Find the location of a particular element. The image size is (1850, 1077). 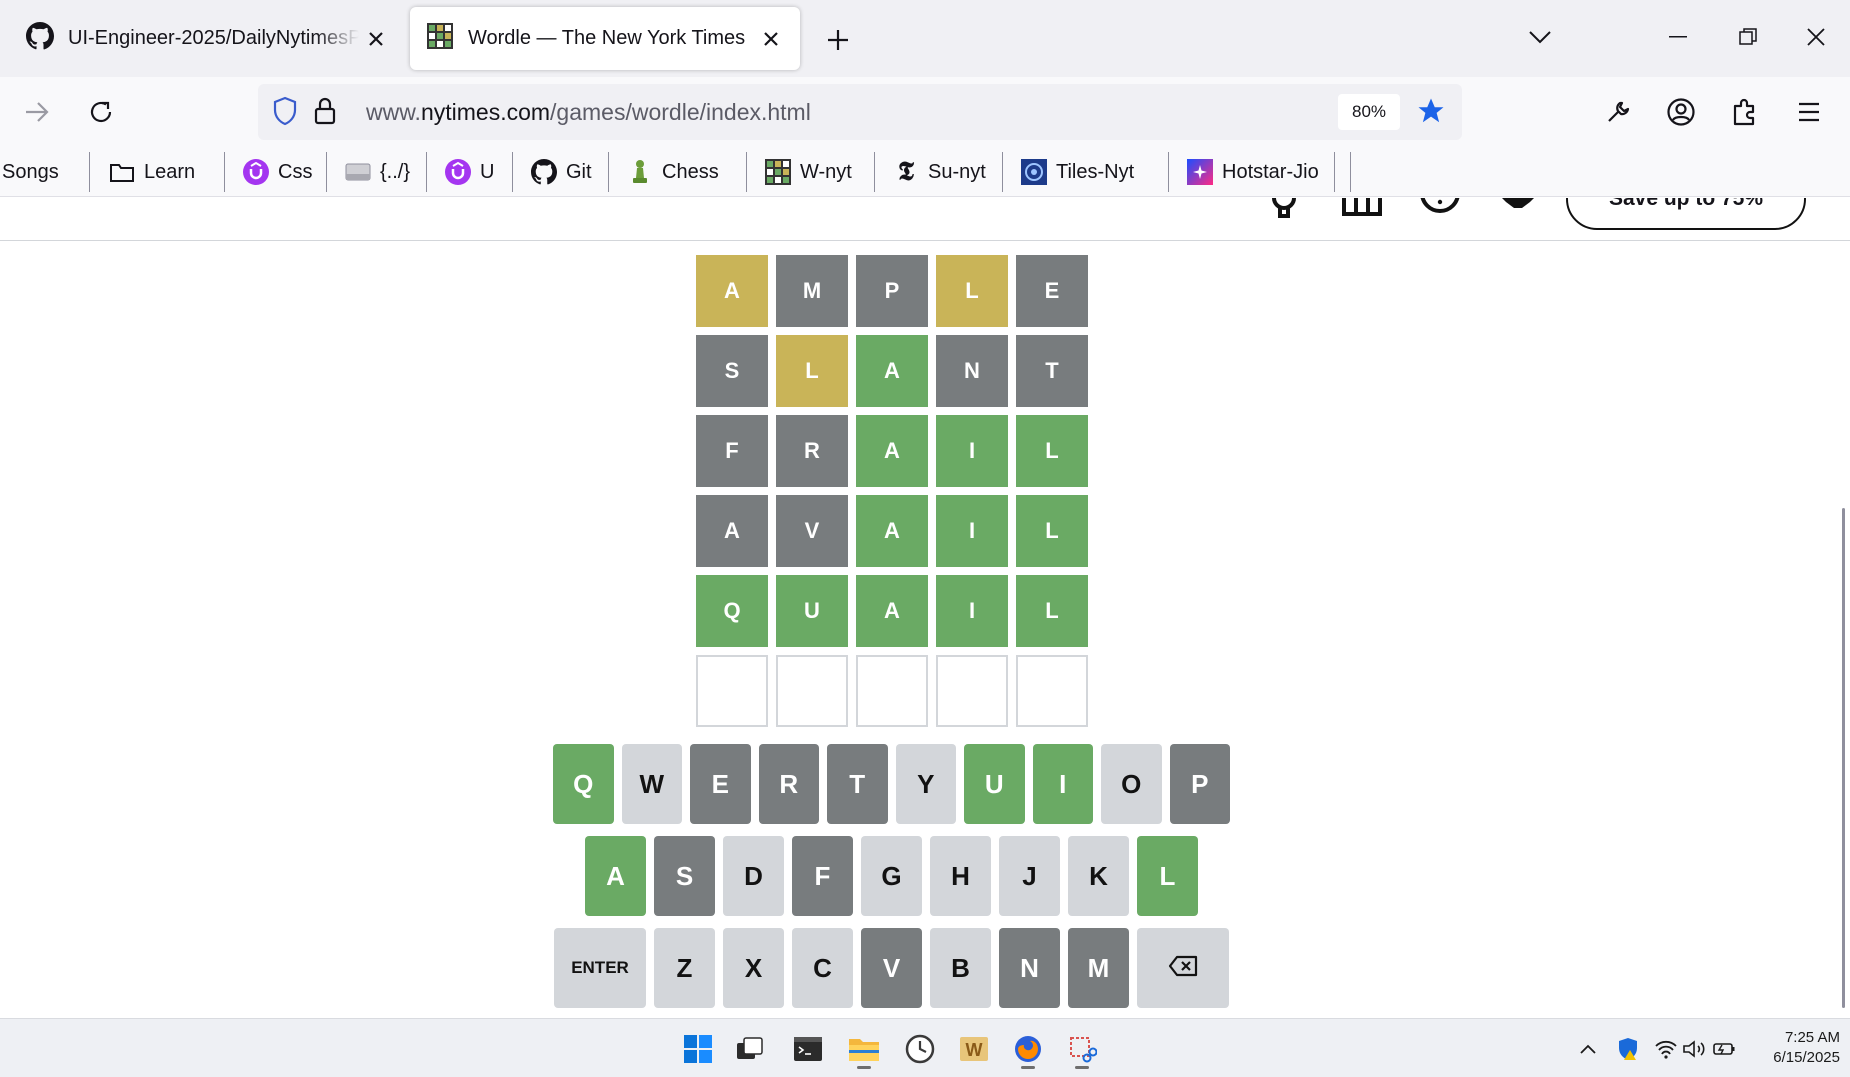

bookmark-label: W-nyt is located at coordinates (826, 171).